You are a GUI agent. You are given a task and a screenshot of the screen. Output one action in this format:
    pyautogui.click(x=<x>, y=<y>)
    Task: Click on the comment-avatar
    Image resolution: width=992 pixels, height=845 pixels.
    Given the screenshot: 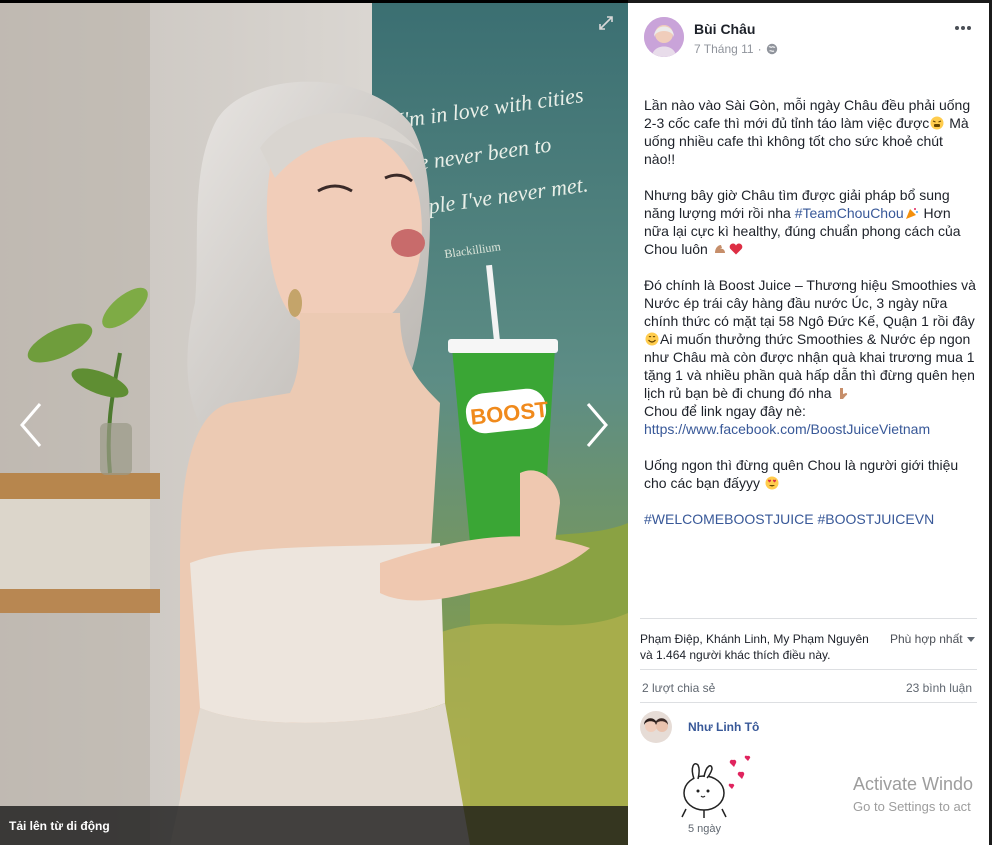 What is the action you would take?
    pyautogui.click(x=656, y=727)
    